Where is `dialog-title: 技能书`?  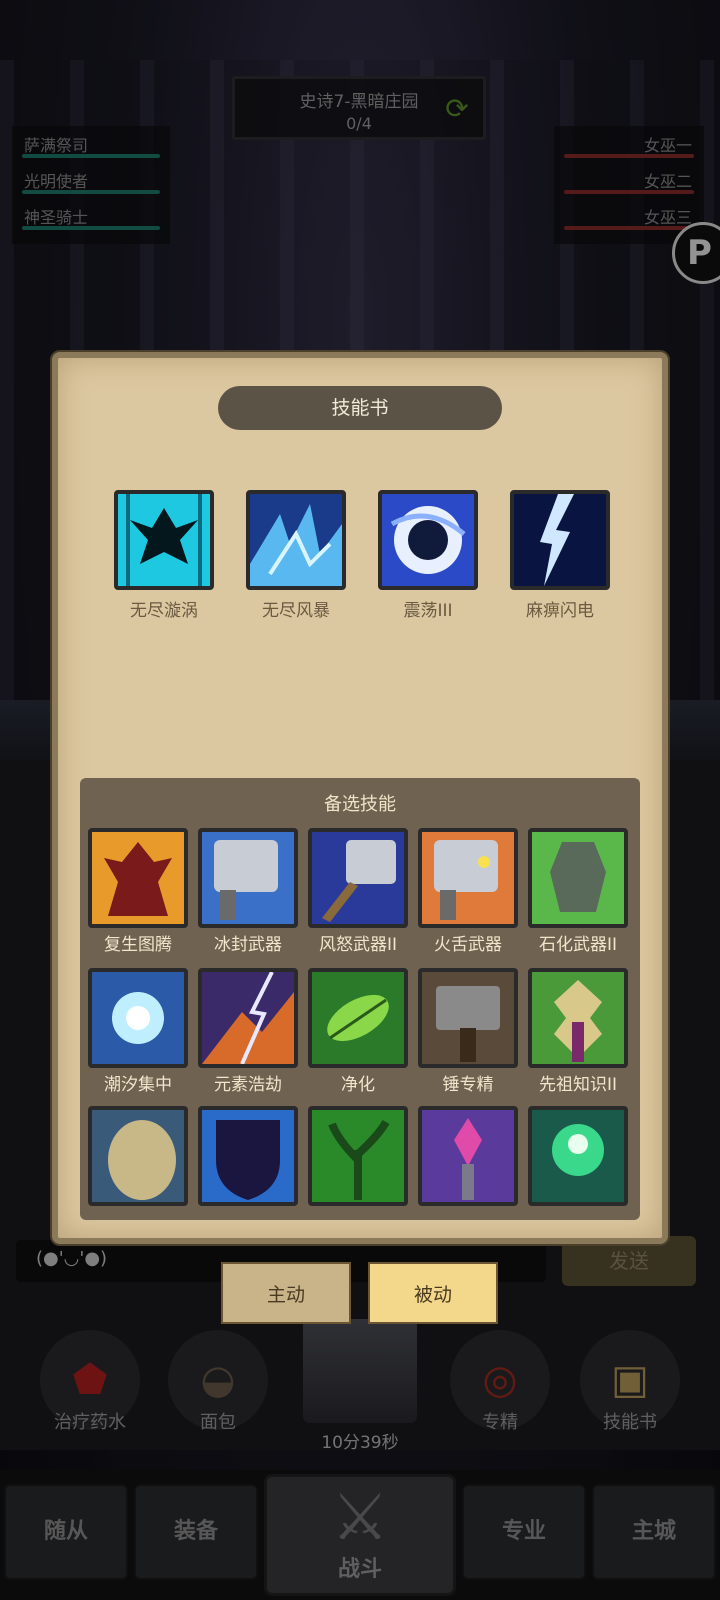
dialog-title: 技能书 is located at coordinates (360, 408).